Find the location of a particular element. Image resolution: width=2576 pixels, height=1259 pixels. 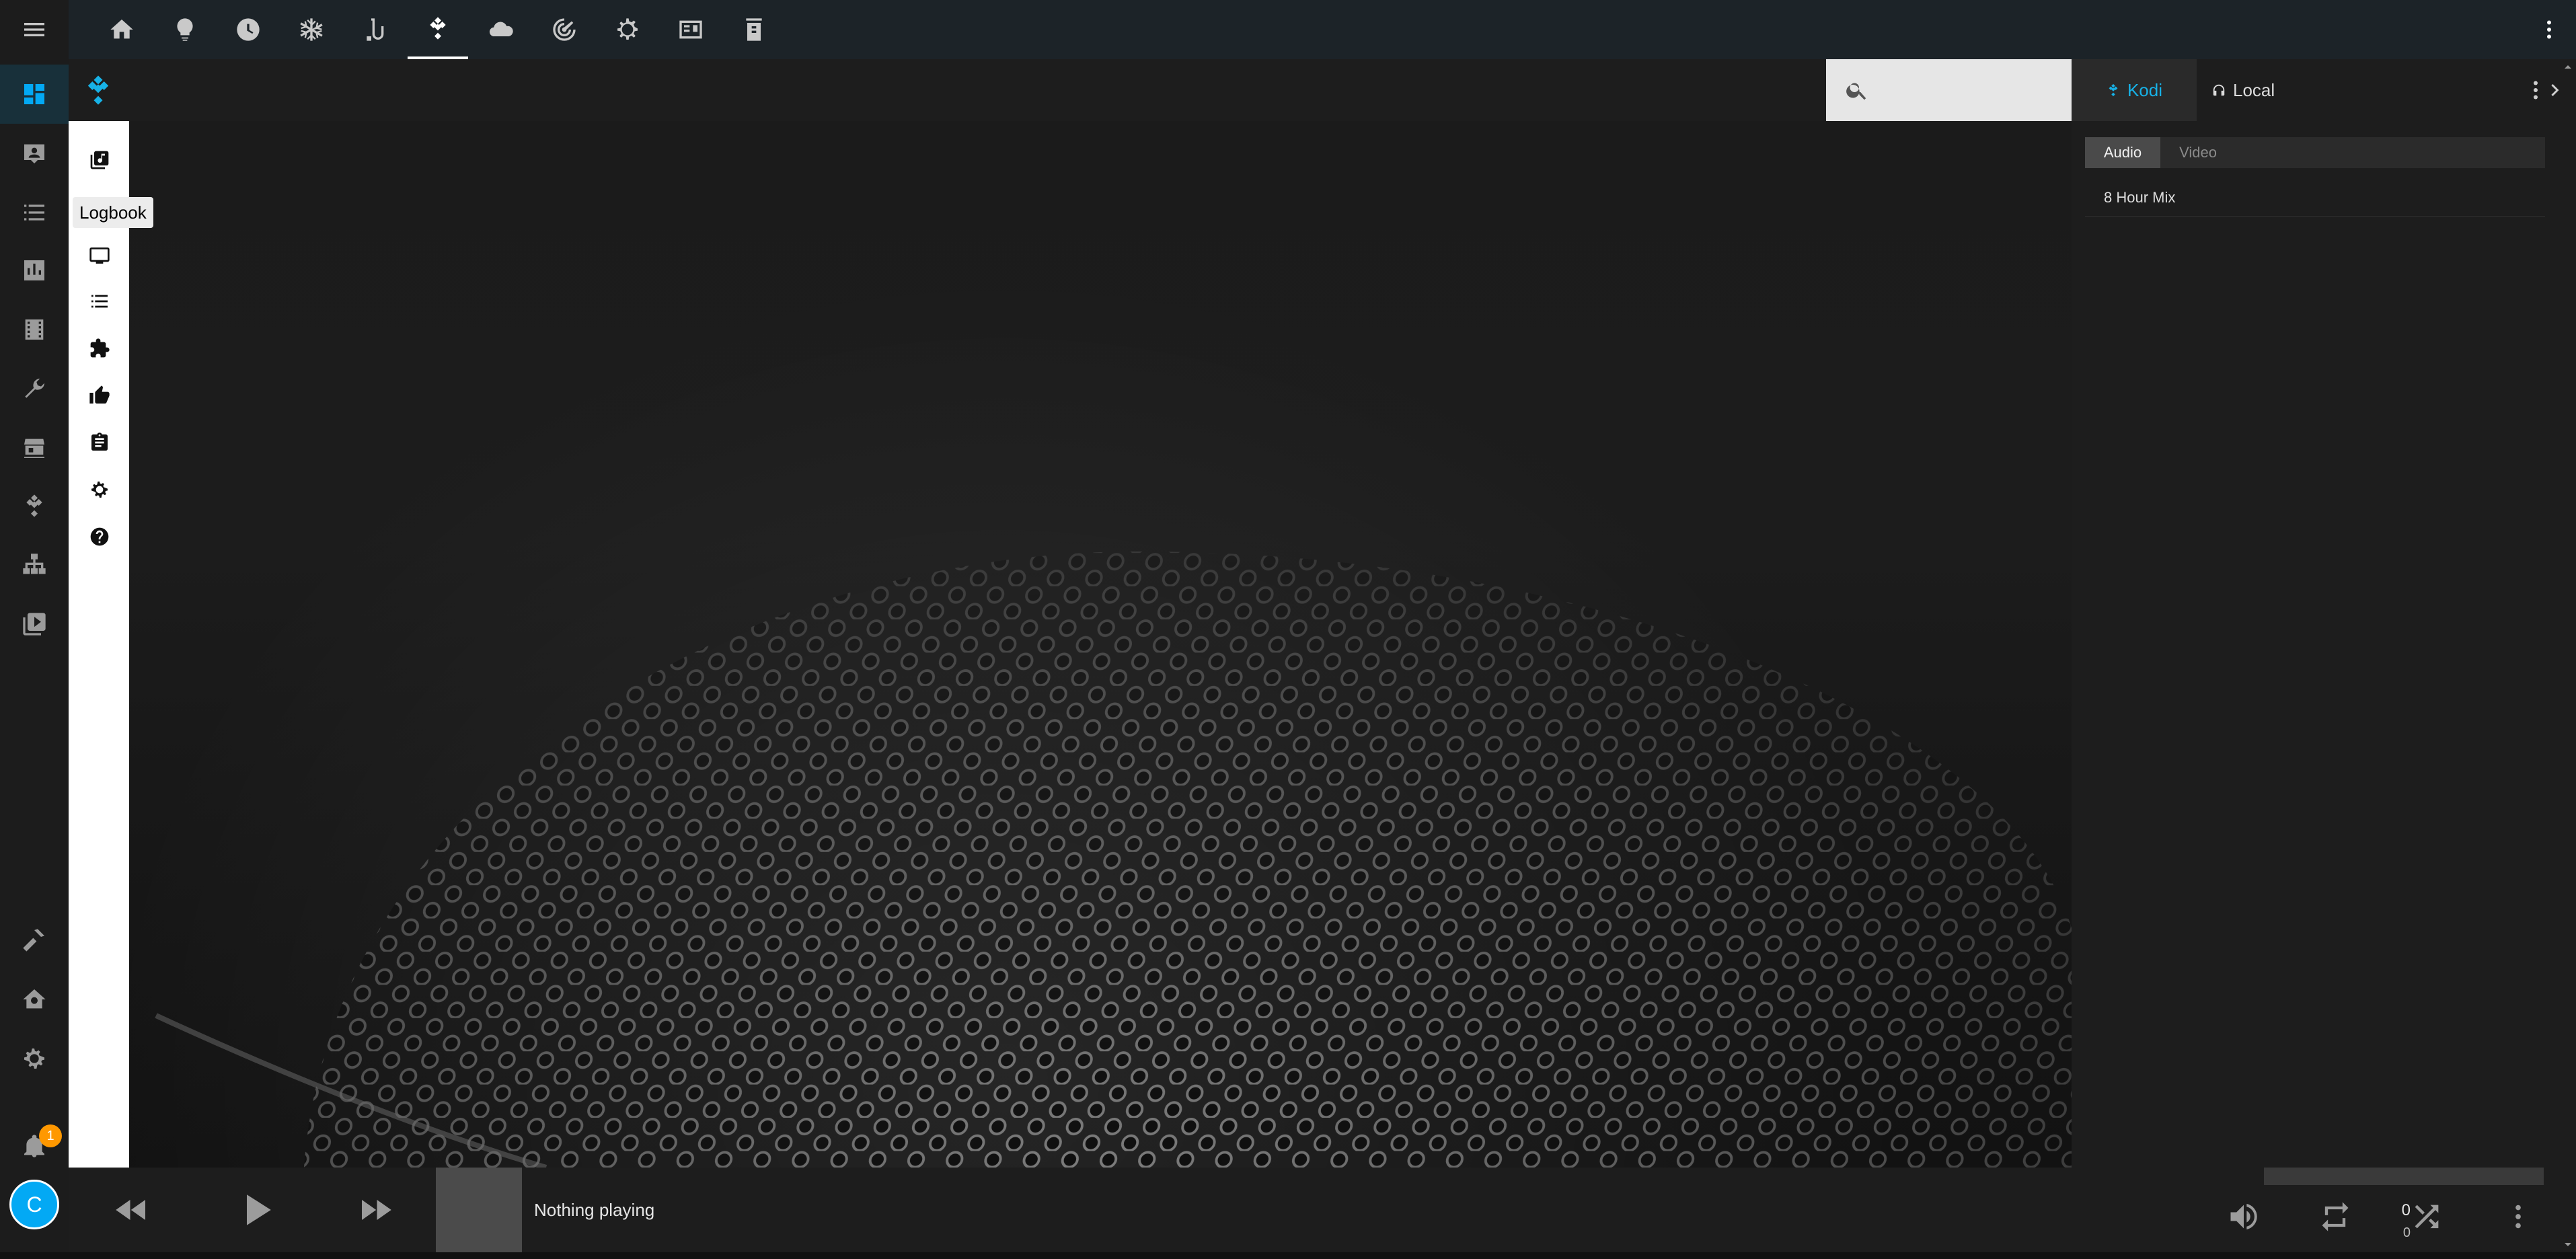

nav-music-library is located at coordinates (99, 160).